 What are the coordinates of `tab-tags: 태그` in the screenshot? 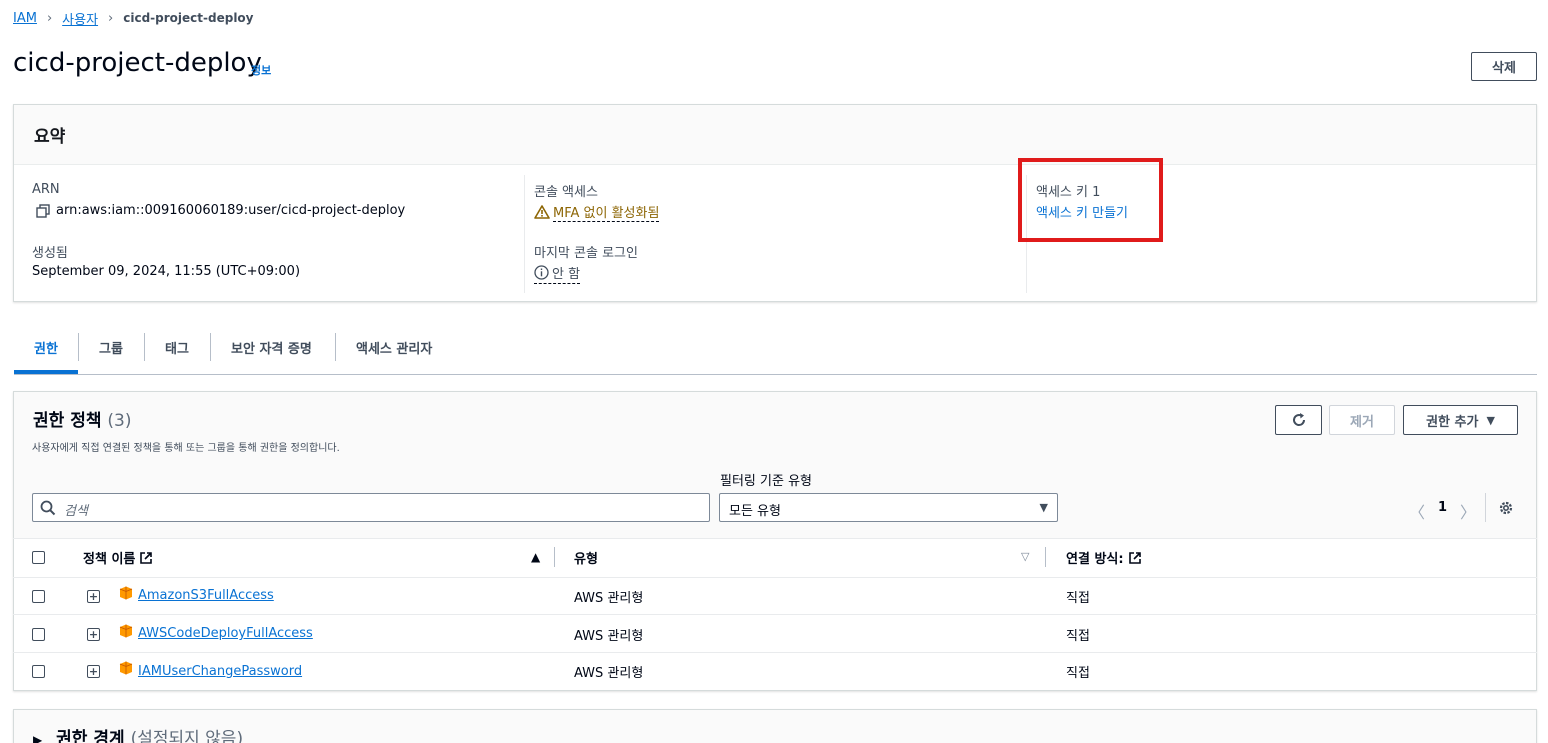 It's located at (177, 347).